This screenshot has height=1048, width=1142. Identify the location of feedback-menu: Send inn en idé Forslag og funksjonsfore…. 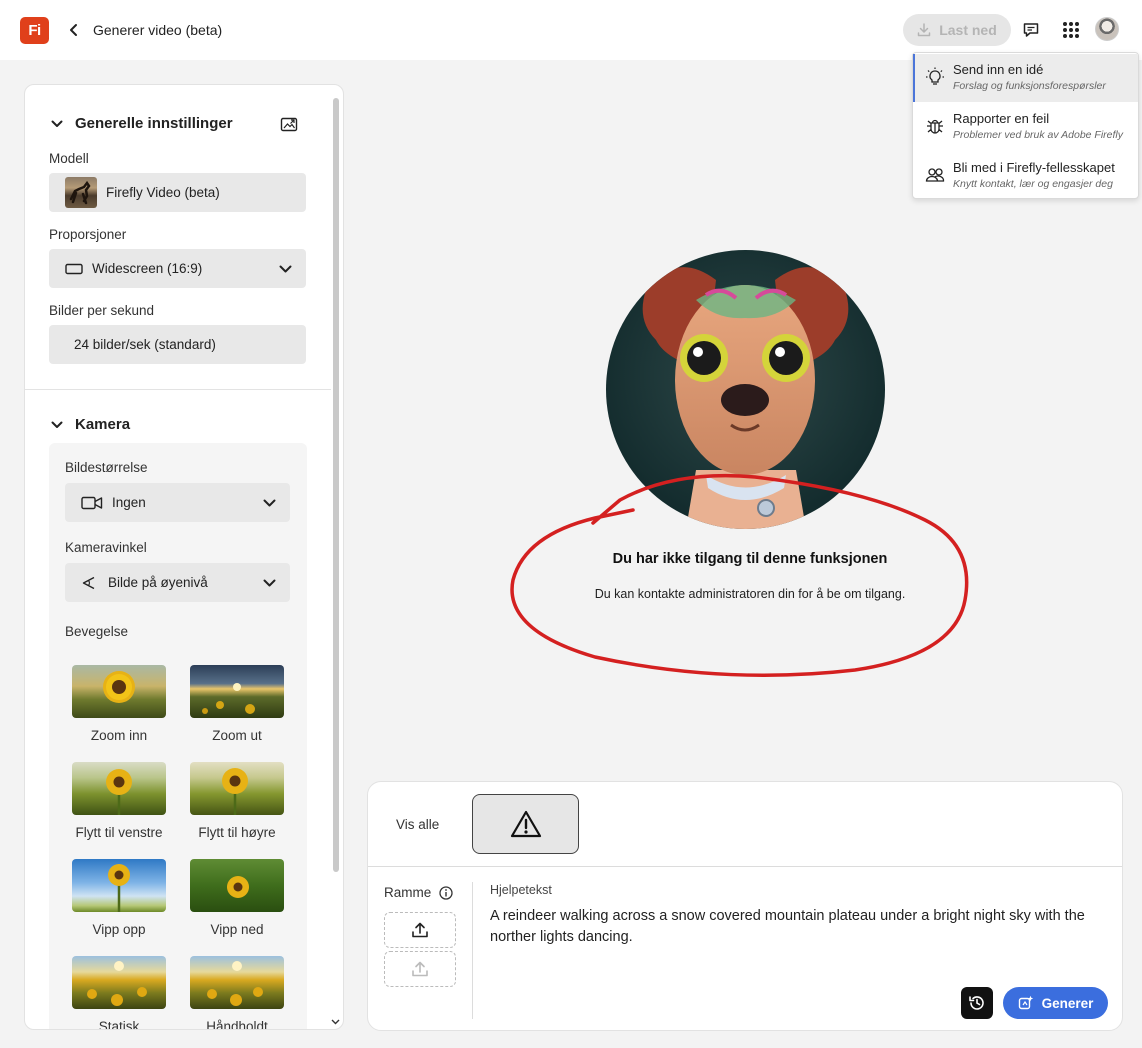
(1025, 125).